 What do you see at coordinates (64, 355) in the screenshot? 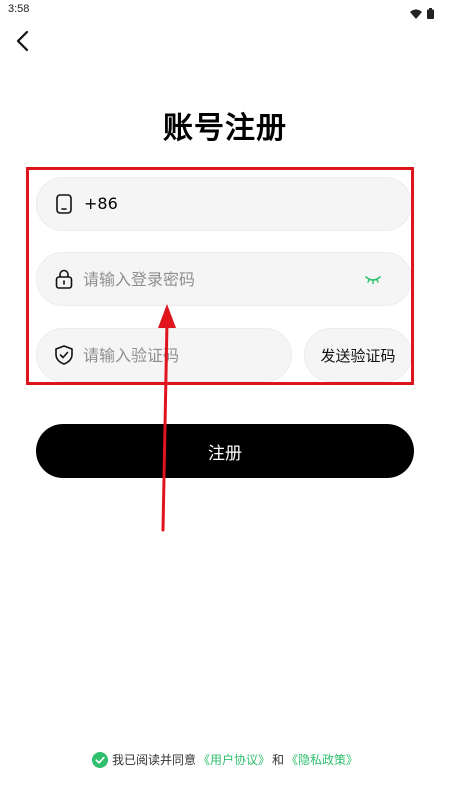
I see `shield-icon` at bounding box center [64, 355].